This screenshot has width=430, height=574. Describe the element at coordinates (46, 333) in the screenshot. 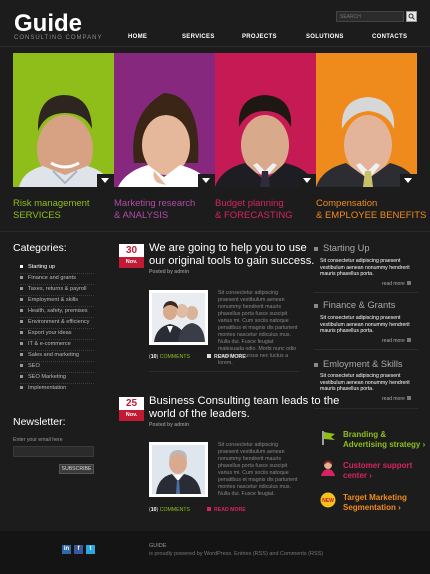

I see `category-item: Export your ideas` at that location.